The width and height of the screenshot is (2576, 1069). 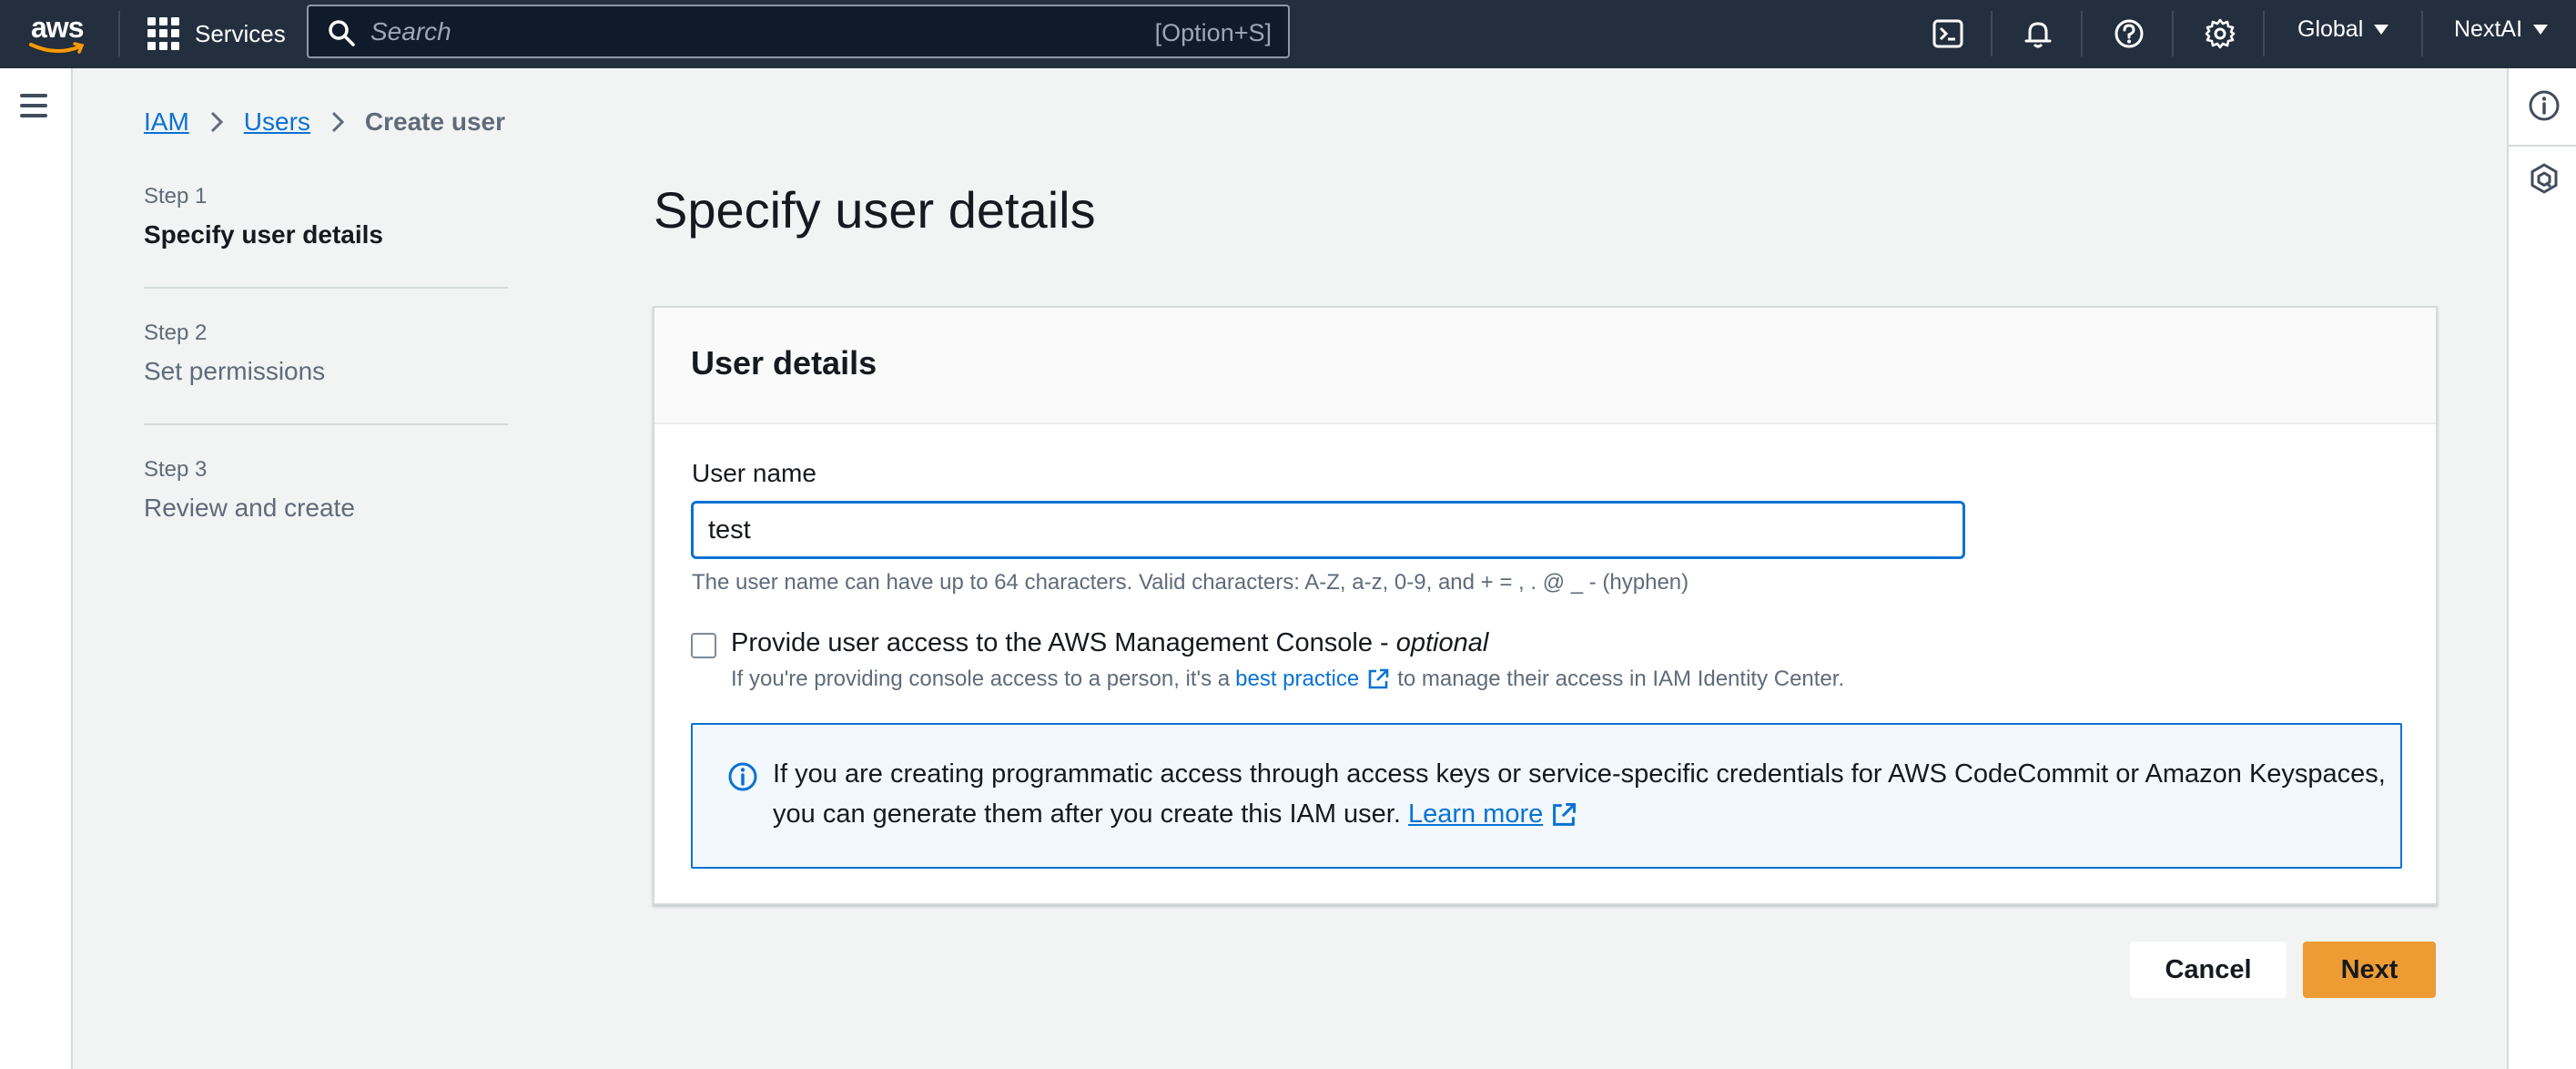 What do you see at coordinates (57, 48) in the screenshot?
I see `aws-smile-icon` at bounding box center [57, 48].